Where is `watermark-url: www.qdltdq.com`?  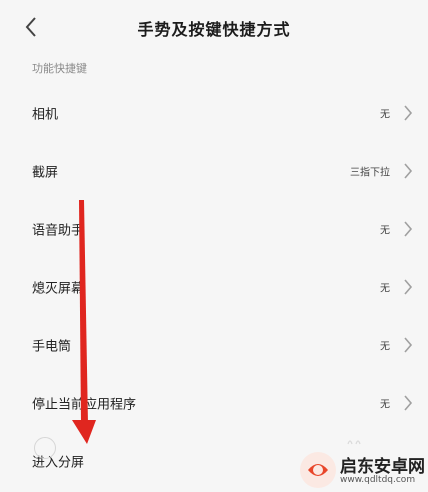
watermark-url: www.qdltdq.com is located at coordinates (378, 480).